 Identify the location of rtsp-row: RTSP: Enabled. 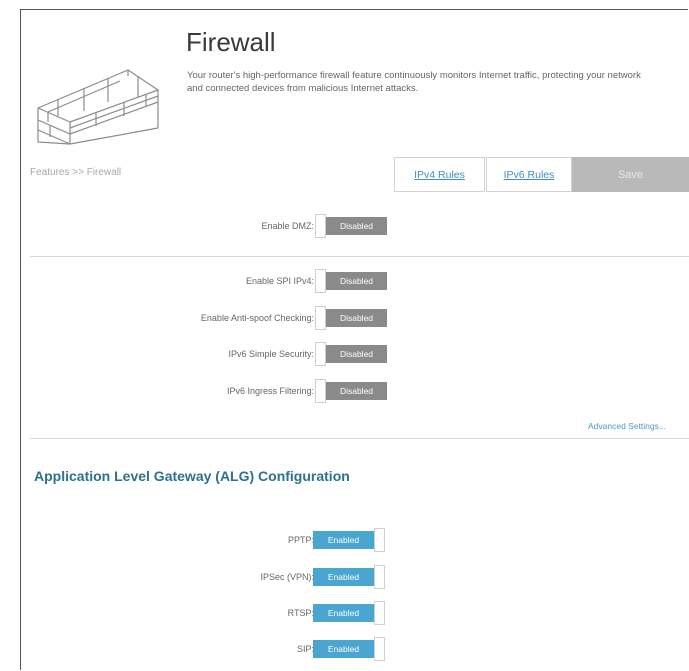
(344, 614).